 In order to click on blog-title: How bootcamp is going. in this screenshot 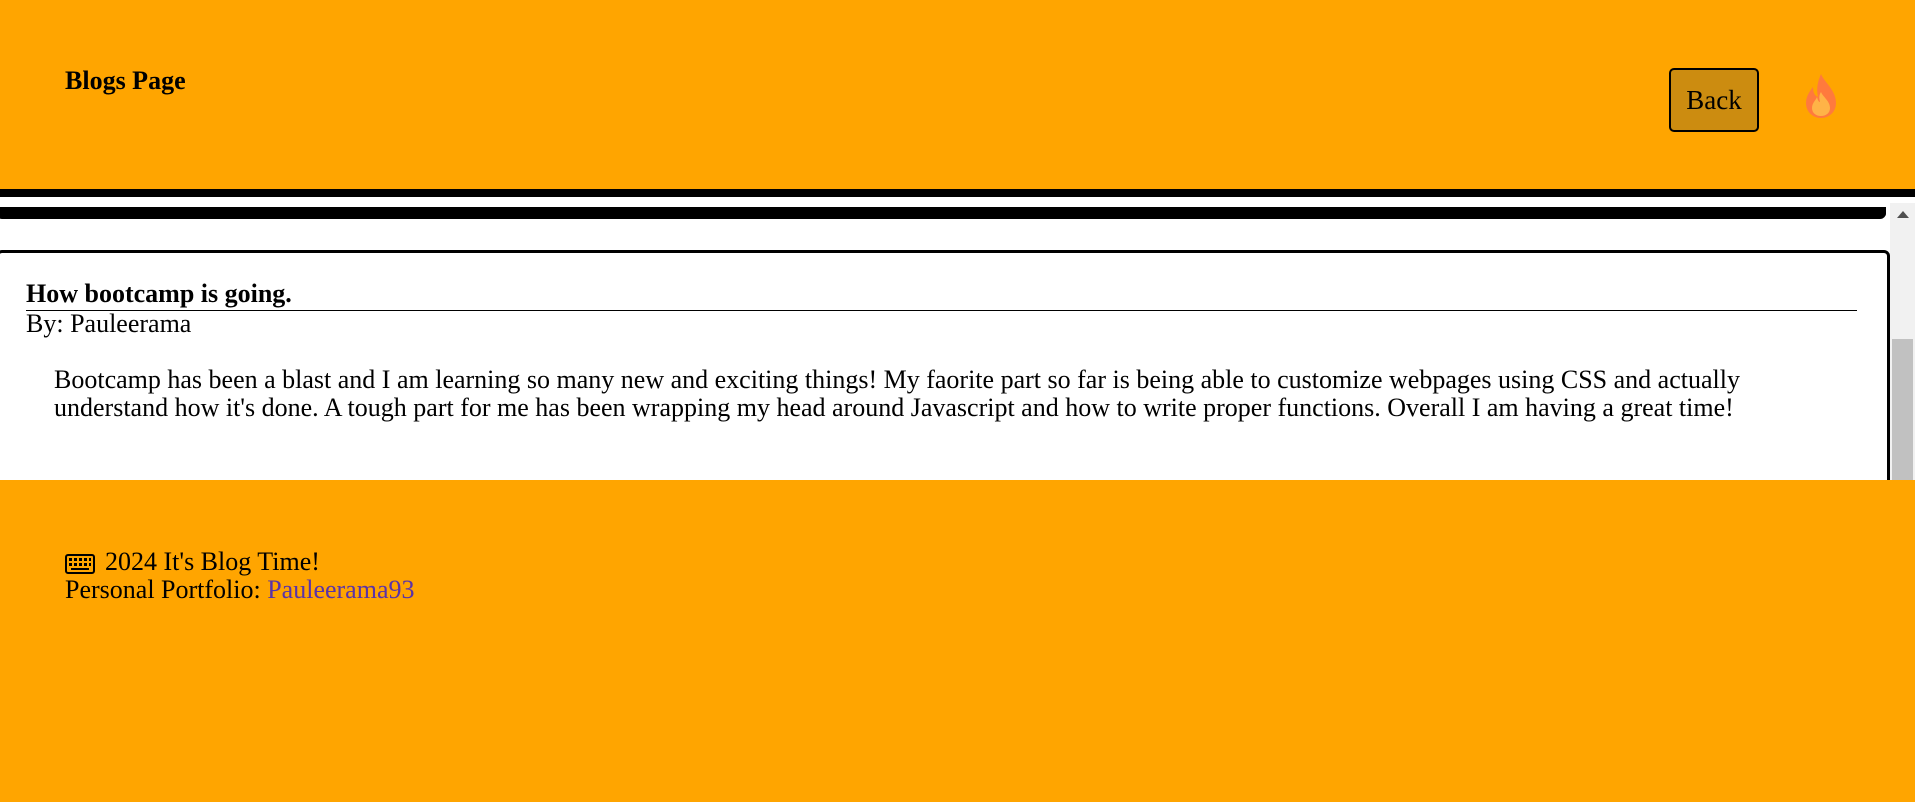, I will do `click(941, 295)`.